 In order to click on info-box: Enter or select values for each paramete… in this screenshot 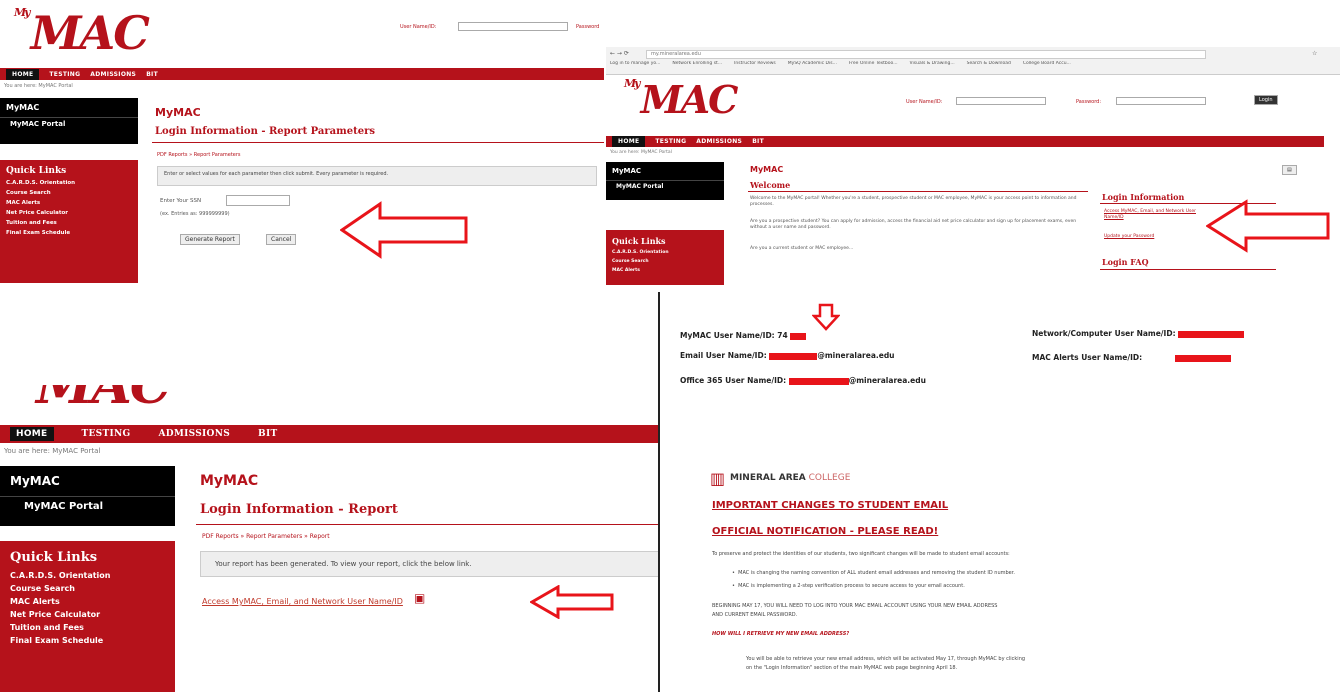, I will do `click(377, 176)`.